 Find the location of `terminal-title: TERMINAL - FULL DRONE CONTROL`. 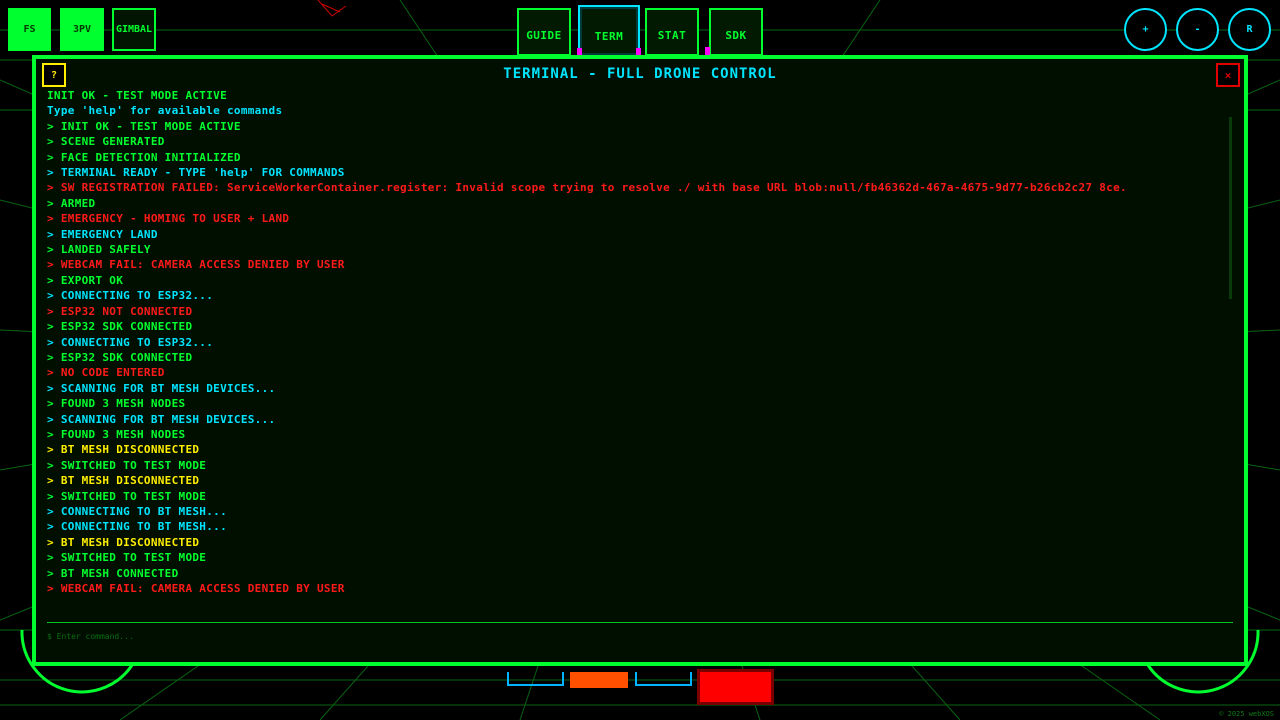

terminal-title: TERMINAL - FULL DRONE CONTROL is located at coordinates (640, 74).